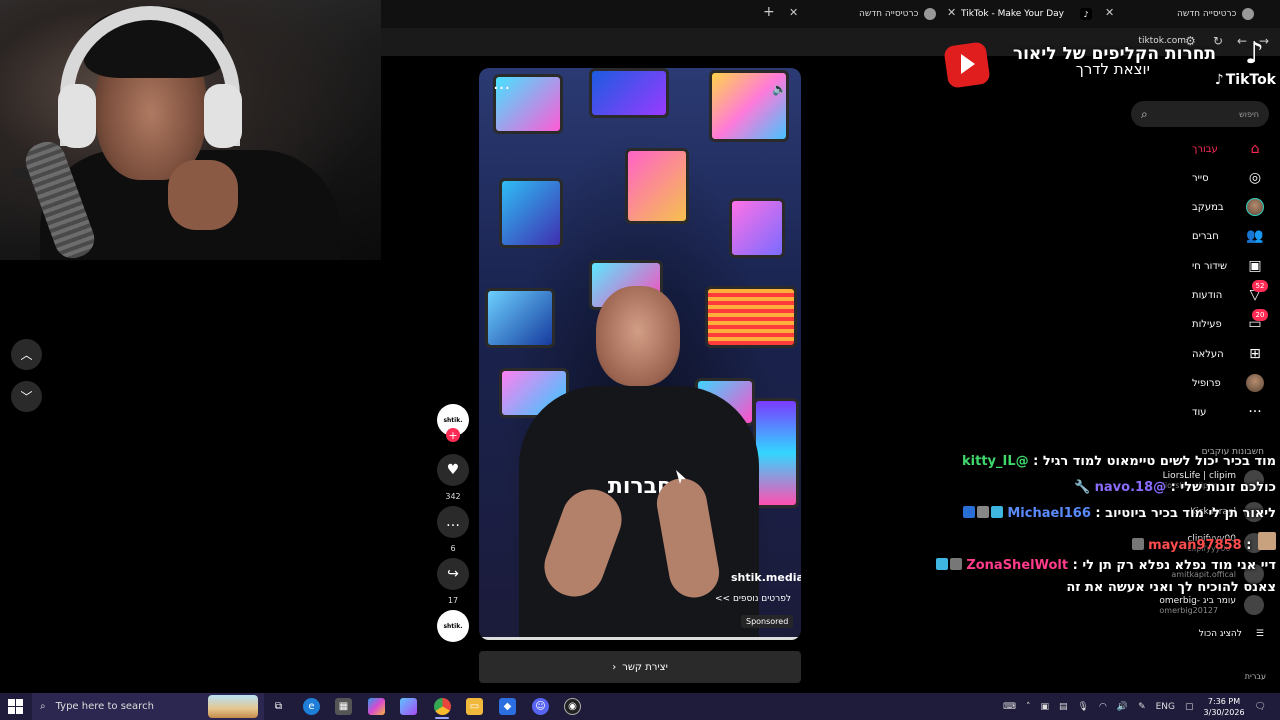 The height and width of the screenshot is (720, 1280). I want to click on shirt-text: חברות, so click(640, 486).